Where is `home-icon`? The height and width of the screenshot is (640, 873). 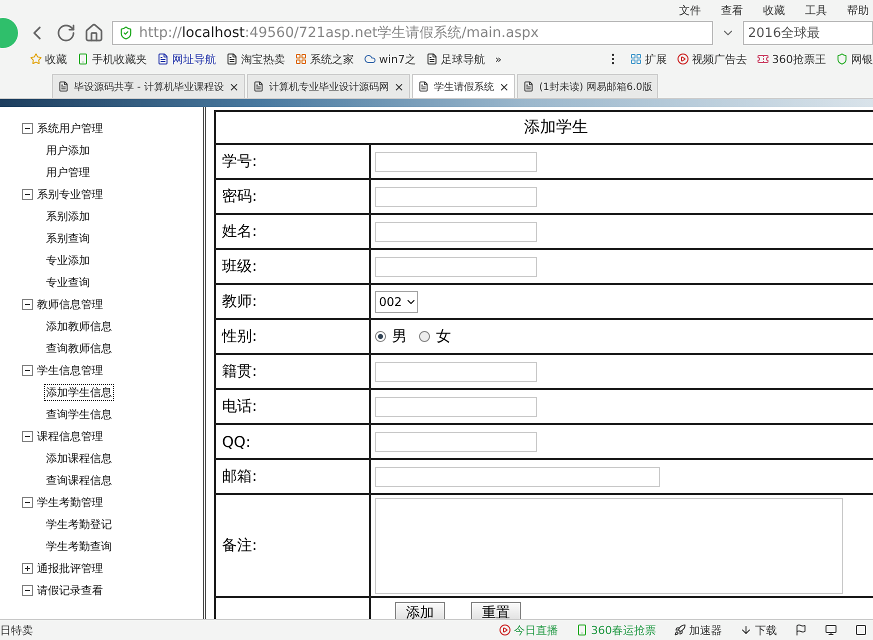 home-icon is located at coordinates (94, 33).